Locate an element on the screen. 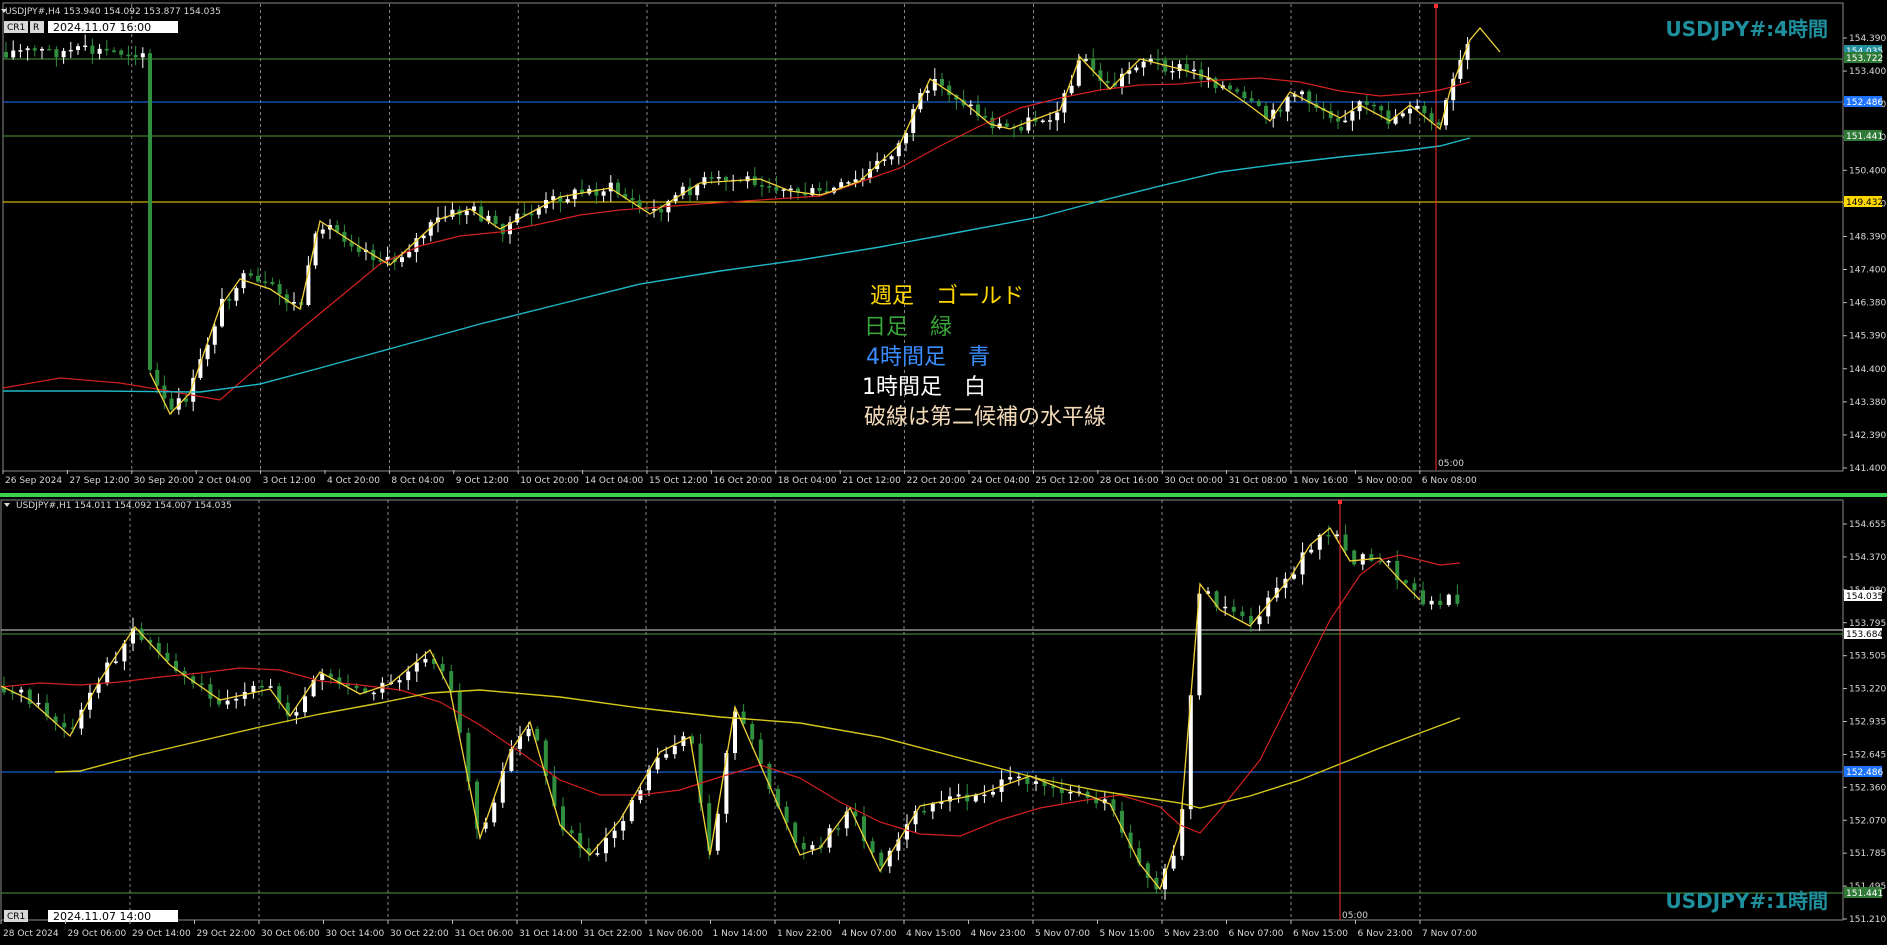 The height and width of the screenshot is (945, 1887). h1-time-tick-label: 1 Nov 06:00 is located at coordinates (675, 934).